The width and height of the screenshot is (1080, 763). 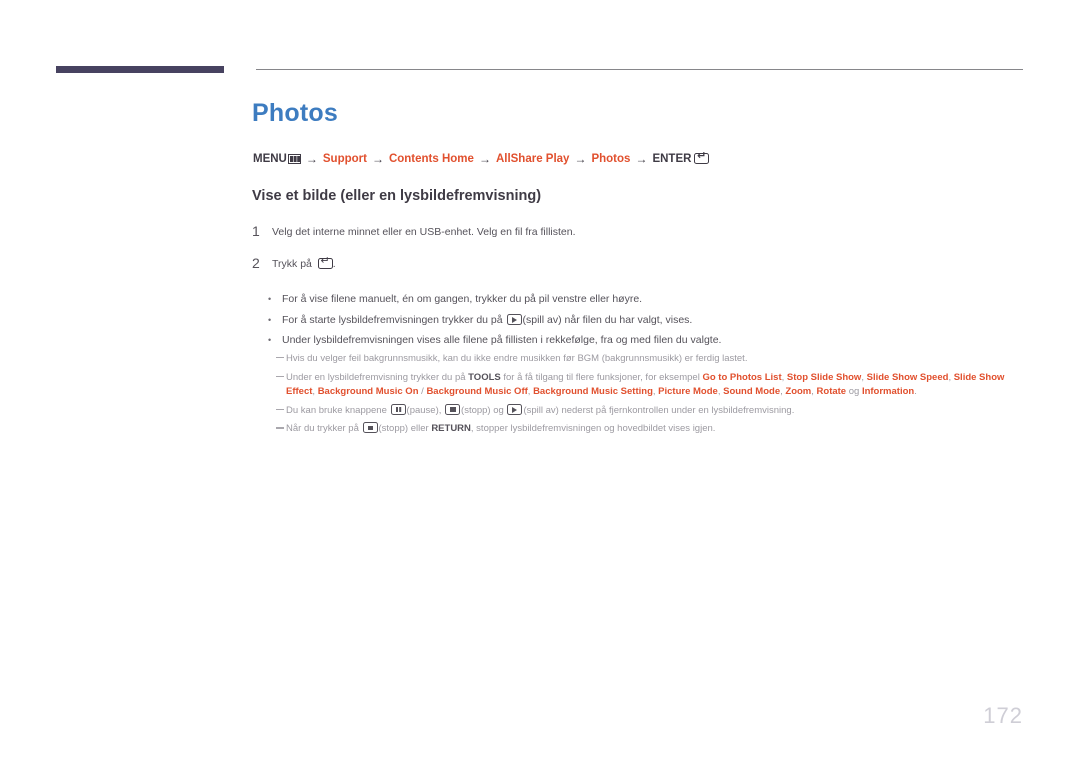 What do you see at coordinates (324, 429) in the screenshot?
I see `note-lead: Når du trykker på` at bounding box center [324, 429].